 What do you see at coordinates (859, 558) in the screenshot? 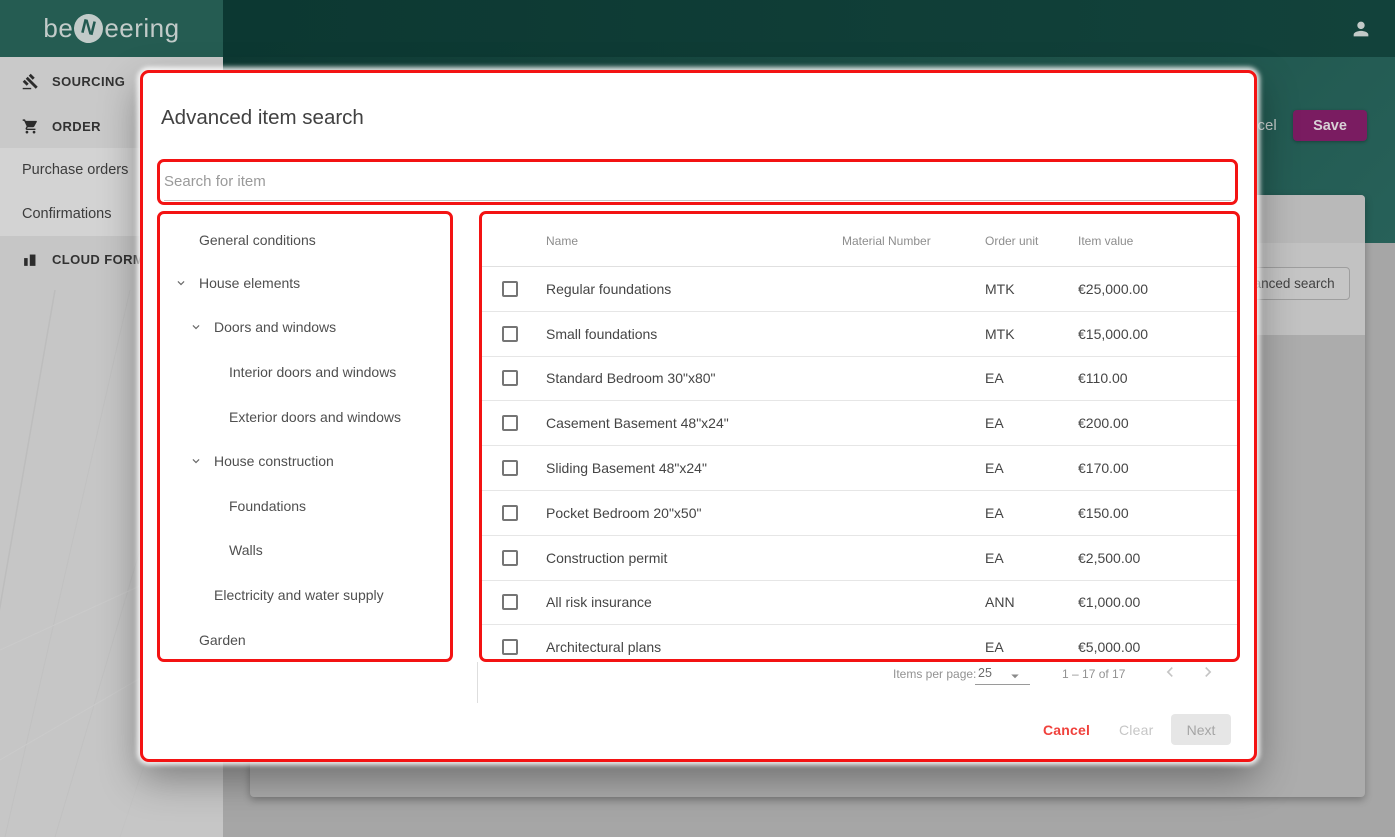
I see `table-row: Construction permit EA €2,500.00` at bounding box center [859, 558].